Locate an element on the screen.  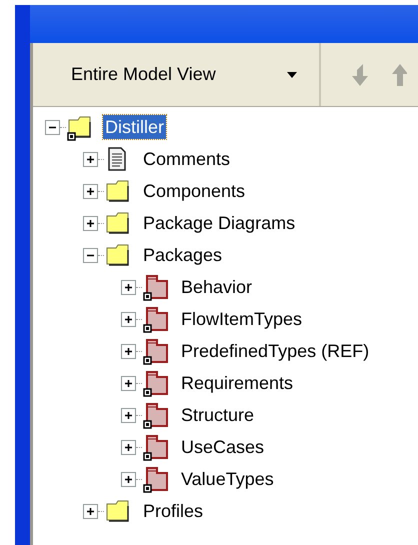
dropdown-caret-icon is located at coordinates (292, 75).